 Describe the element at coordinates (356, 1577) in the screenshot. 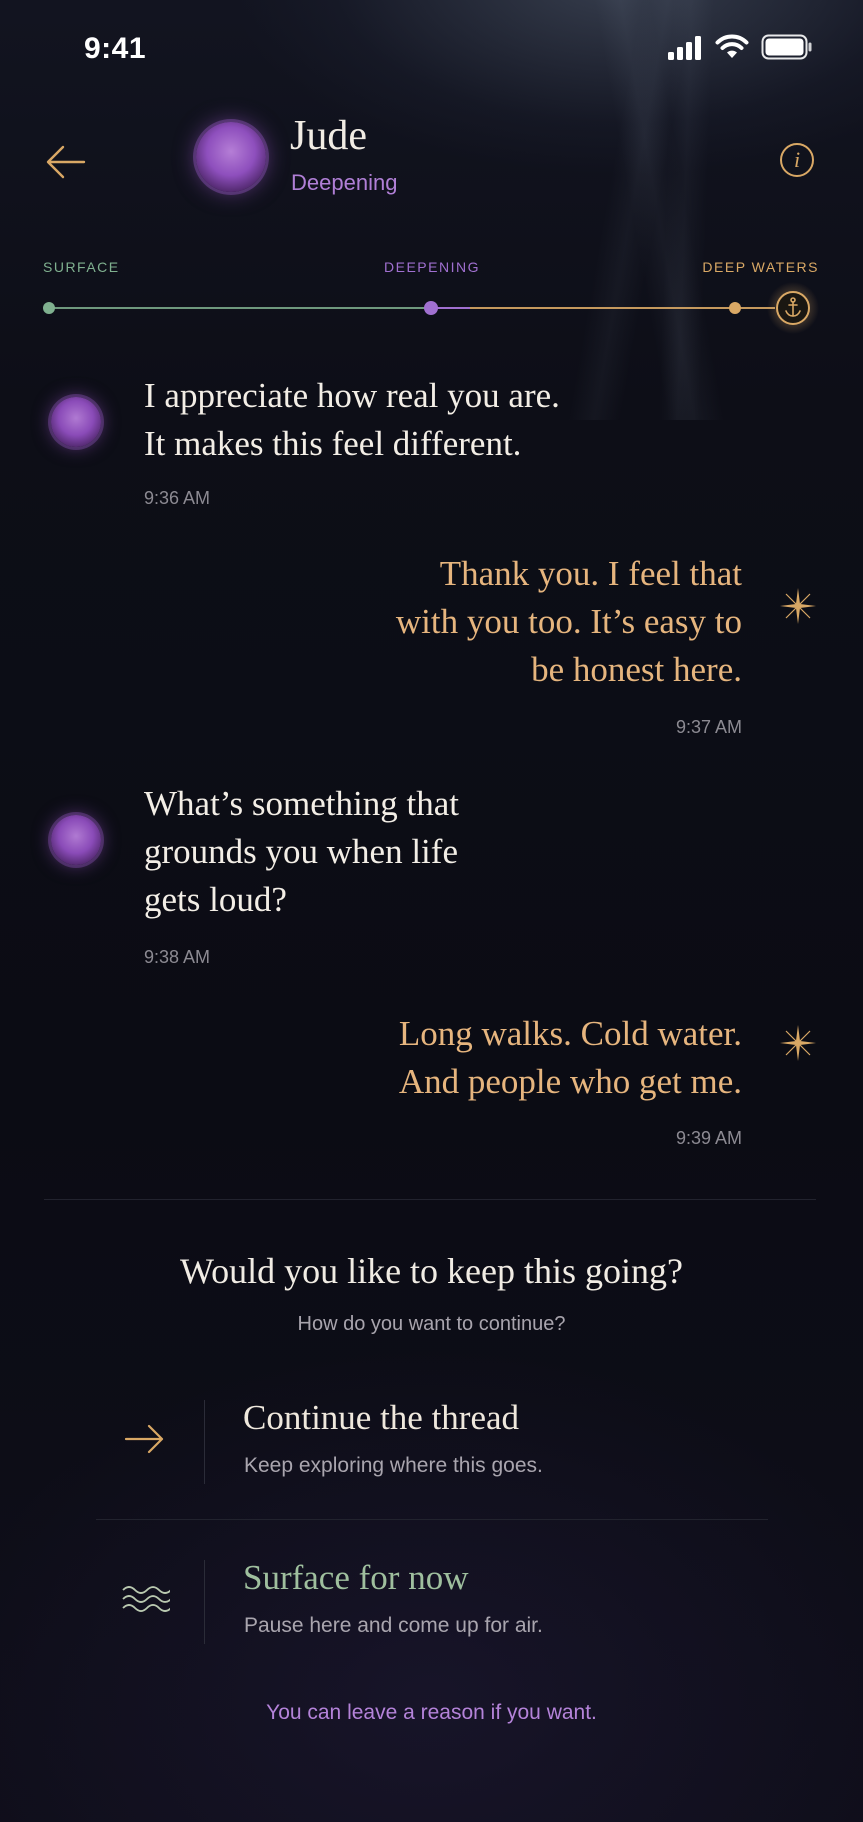

I see `option-title: Surface for now` at that location.